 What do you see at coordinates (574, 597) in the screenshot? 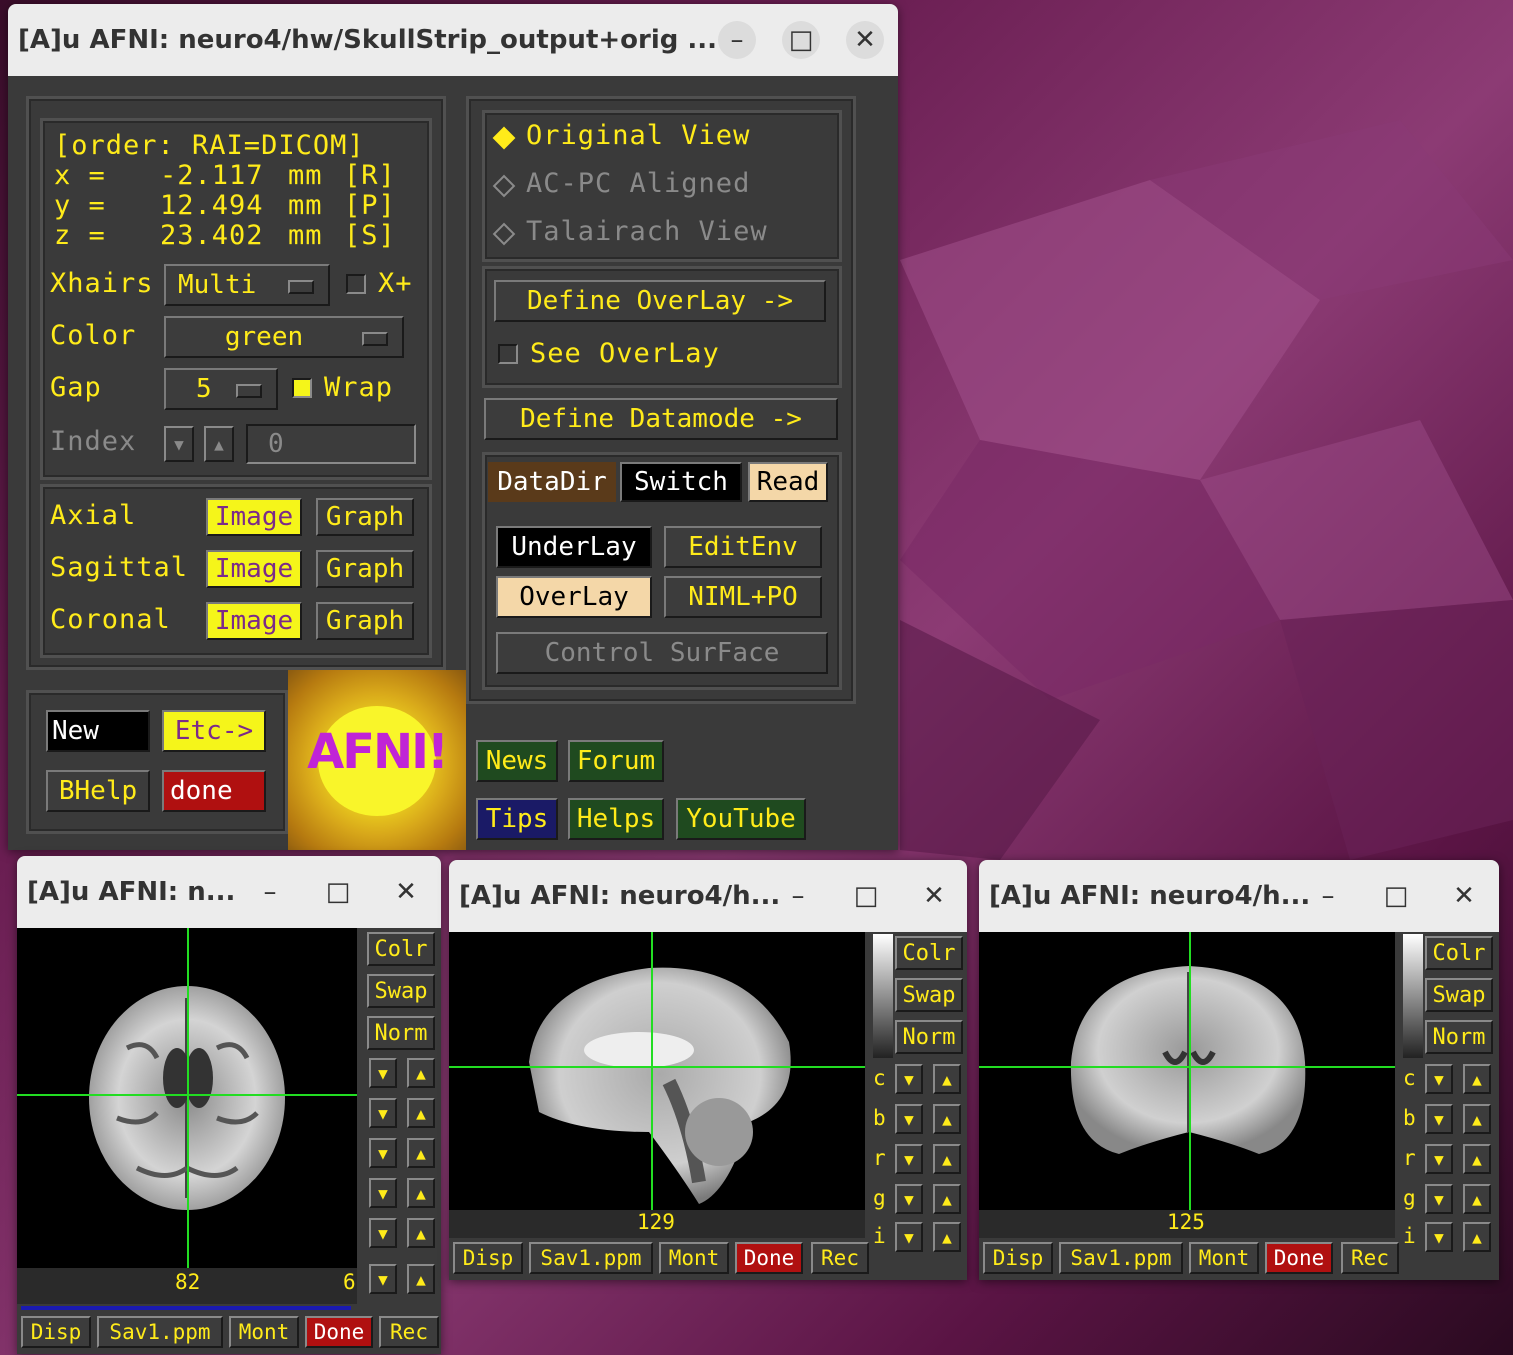
I see `overlay-button: OverLay` at bounding box center [574, 597].